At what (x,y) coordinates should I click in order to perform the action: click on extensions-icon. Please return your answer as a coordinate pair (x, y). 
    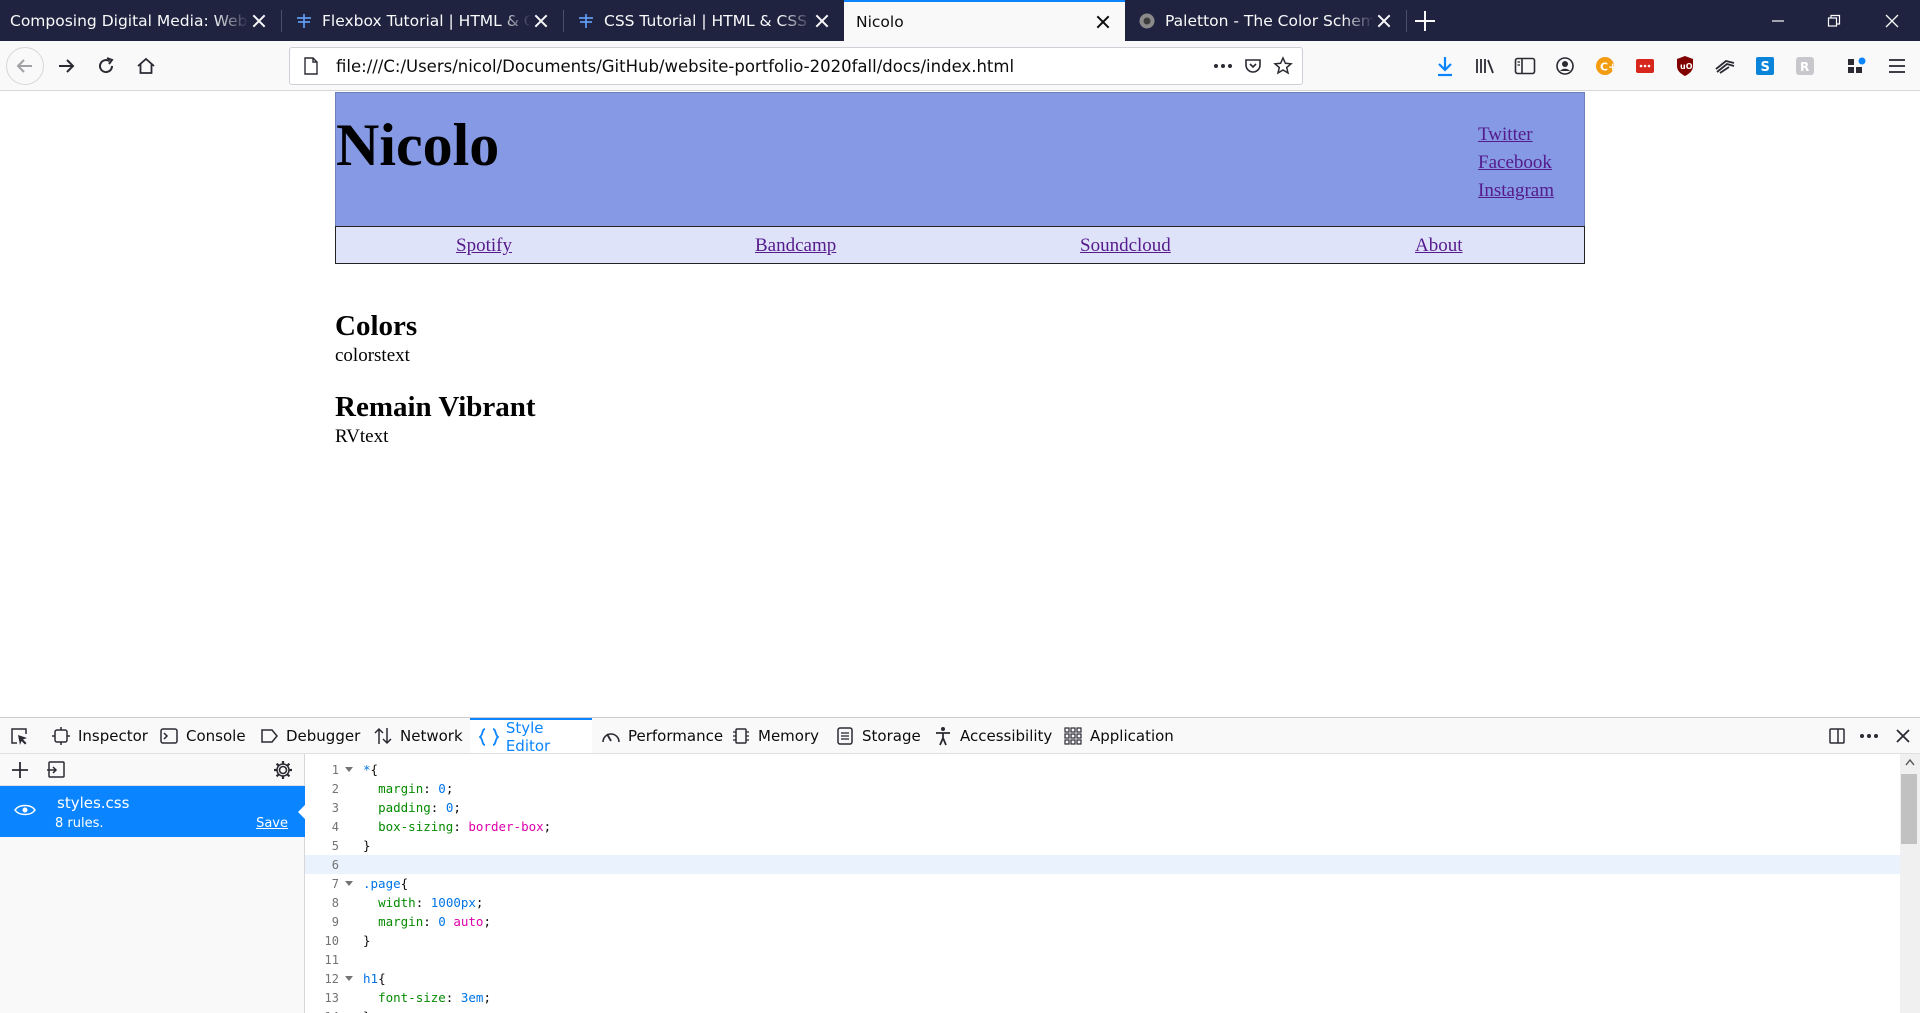
    Looking at the image, I should click on (1857, 66).